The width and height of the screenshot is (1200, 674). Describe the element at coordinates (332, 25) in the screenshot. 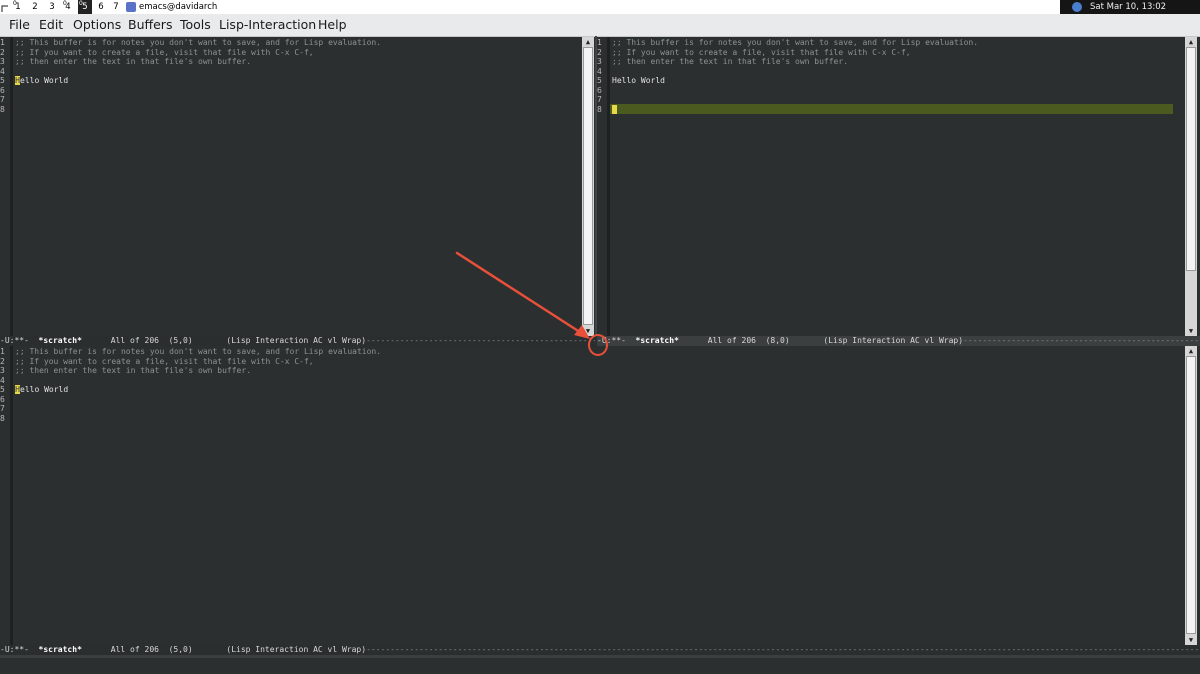

I see `menu-help: Help` at that location.